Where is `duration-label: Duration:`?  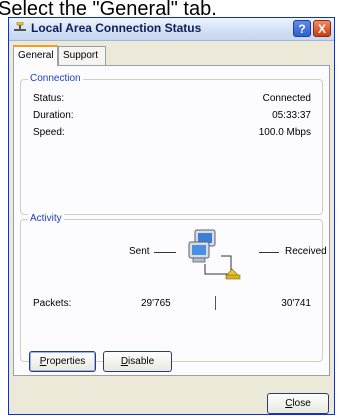
duration-label: Duration: is located at coordinates (53, 115).